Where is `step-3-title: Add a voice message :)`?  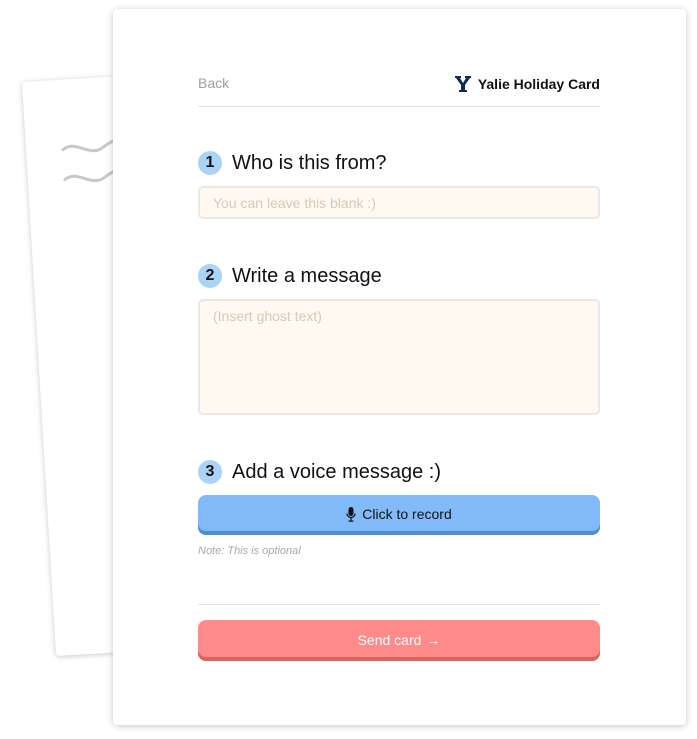
step-3-title: Add a voice message :) is located at coordinates (336, 471).